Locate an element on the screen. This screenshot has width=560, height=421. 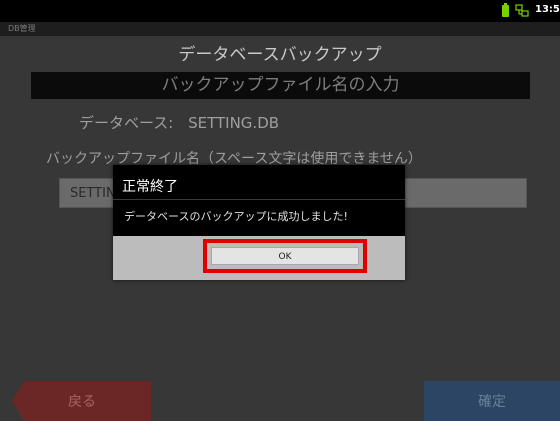
database-row: データベース: SETTING.DB is located at coordinates (179, 122).